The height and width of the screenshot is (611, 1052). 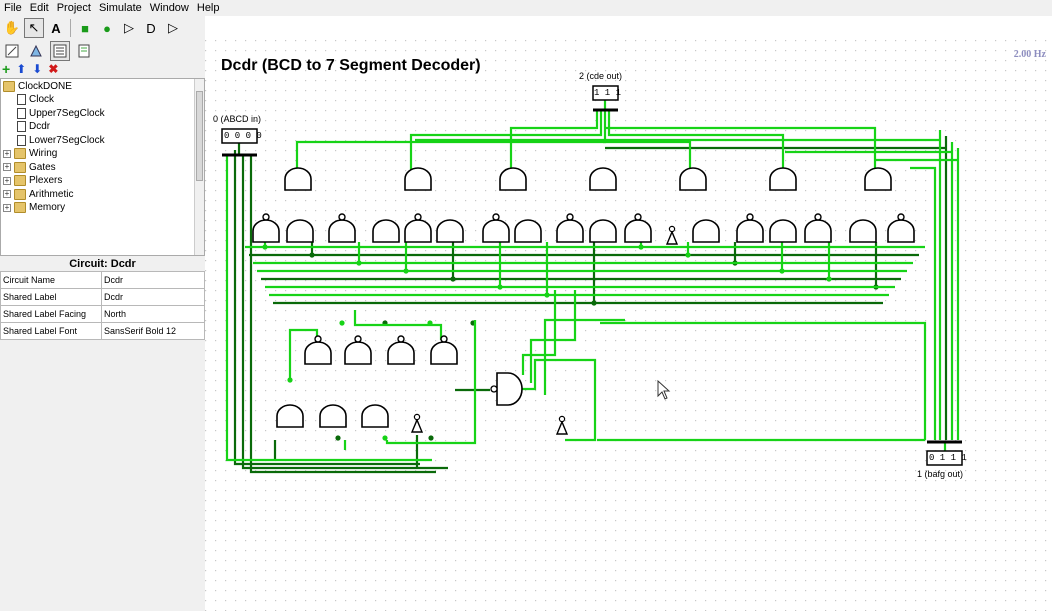 I want to click on tree-item-label: Lower7SegClock, so click(x=67, y=140).